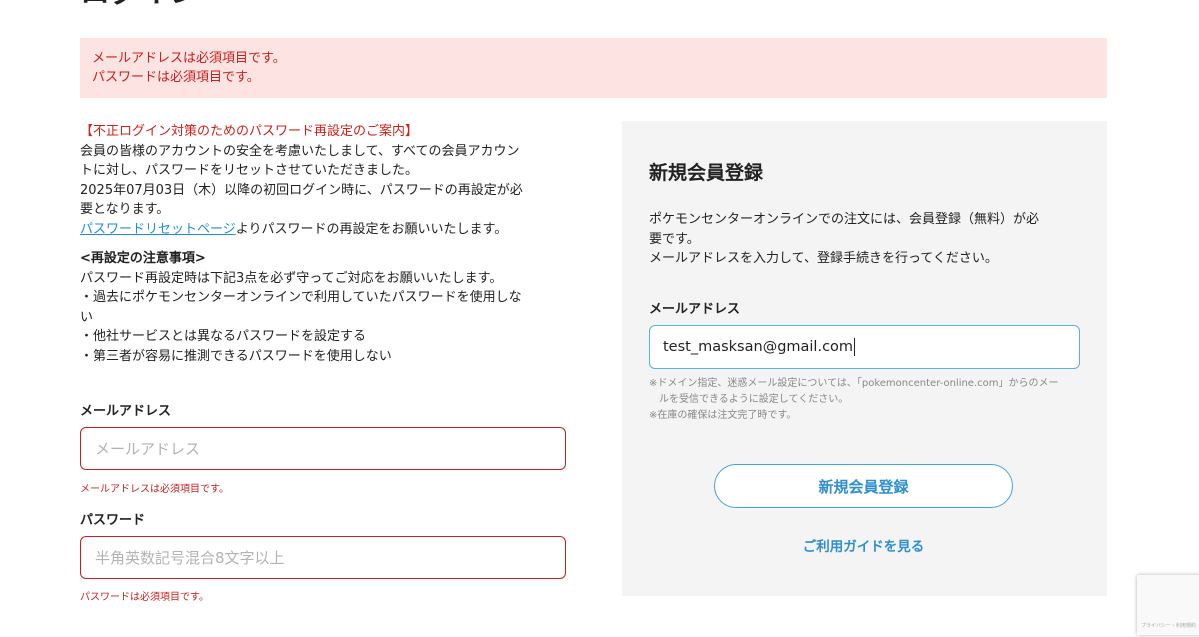  Describe the element at coordinates (323, 448) in the screenshot. I see `login-email-input: メールアドレス` at that location.